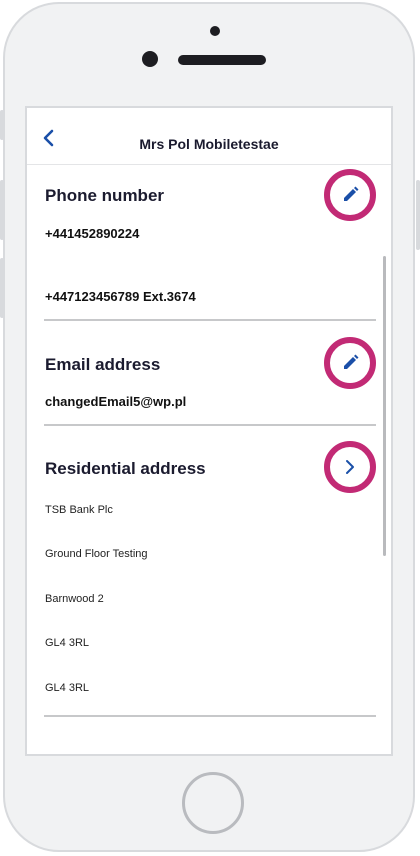 Image resolution: width=420 pixels, height=856 pixels. I want to click on scrollbar, so click(384, 406).